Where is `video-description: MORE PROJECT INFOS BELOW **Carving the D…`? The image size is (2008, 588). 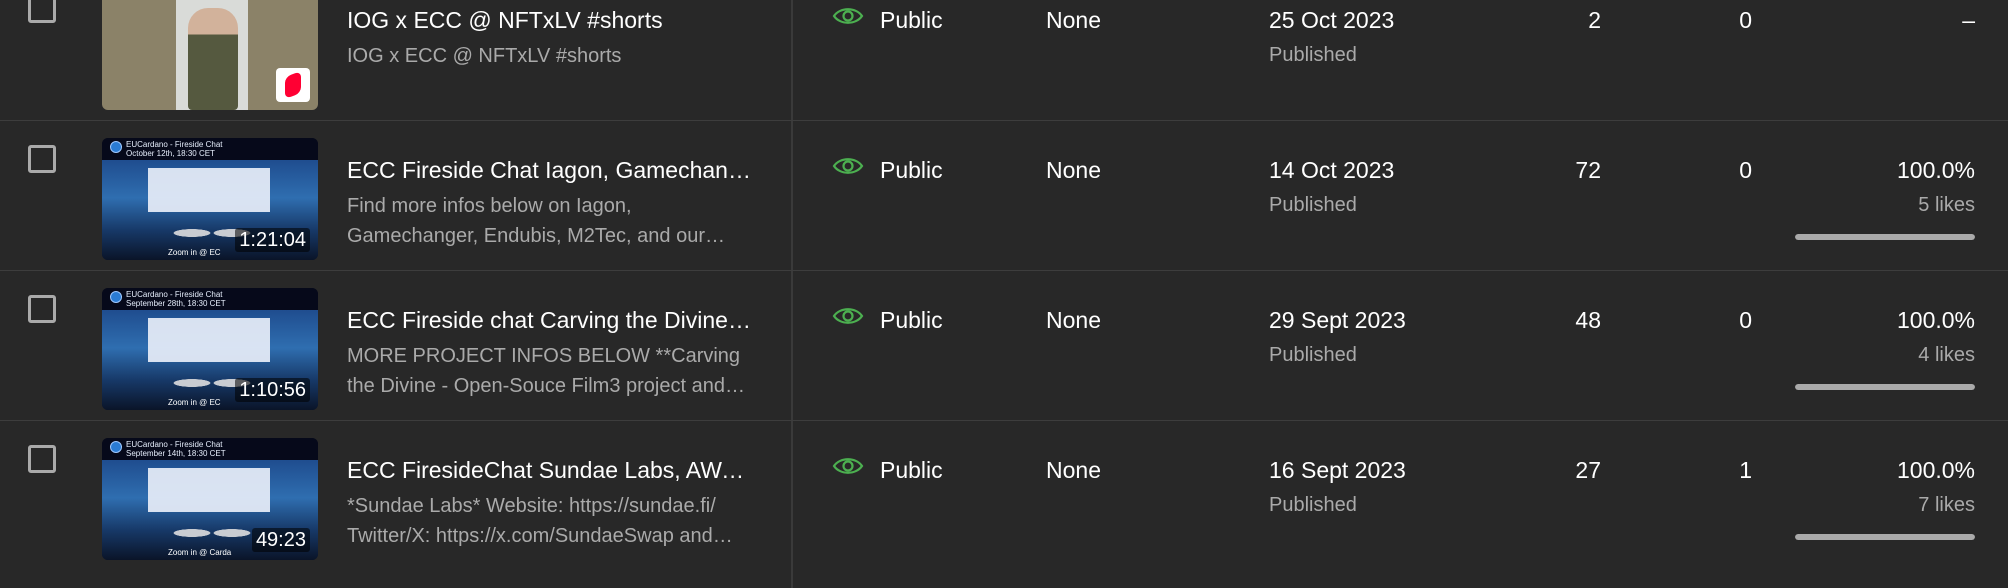
video-description: MORE PROJECT INFOS BELOW **Carving the D… is located at coordinates (544, 371).